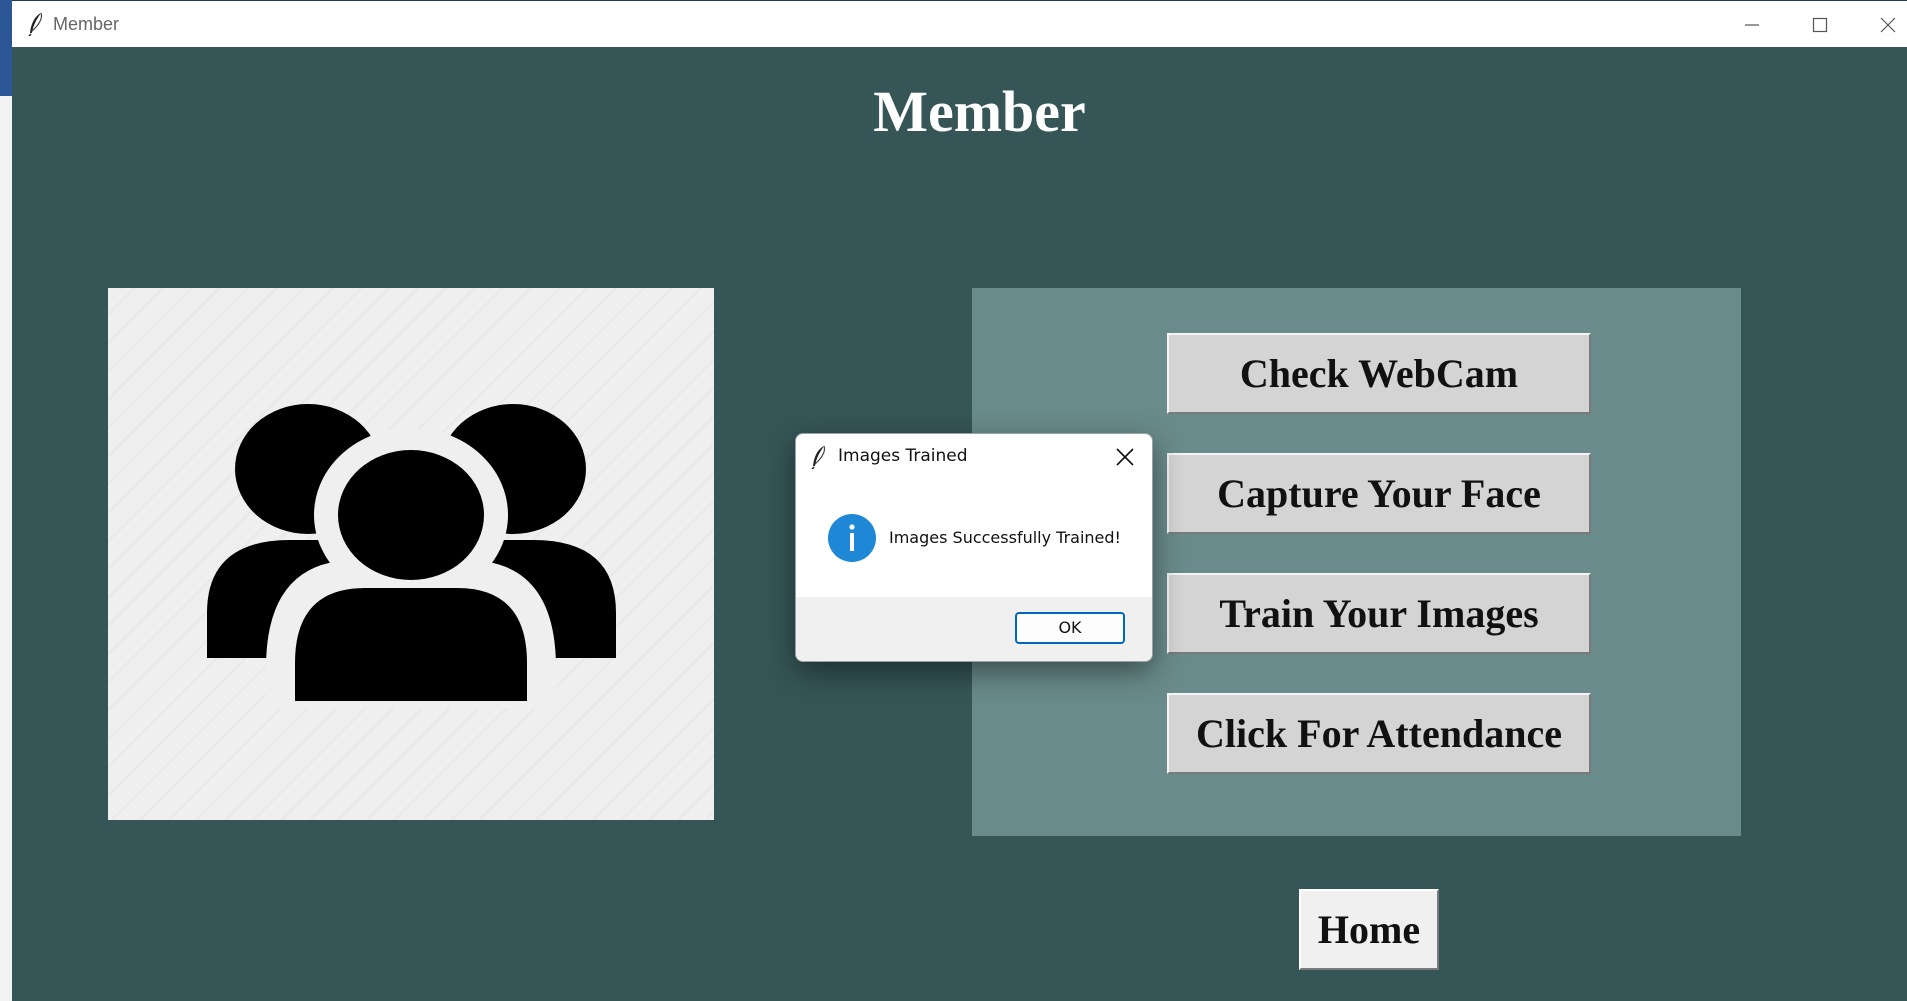  What do you see at coordinates (1070, 628) in the screenshot?
I see `ok-button: OK` at bounding box center [1070, 628].